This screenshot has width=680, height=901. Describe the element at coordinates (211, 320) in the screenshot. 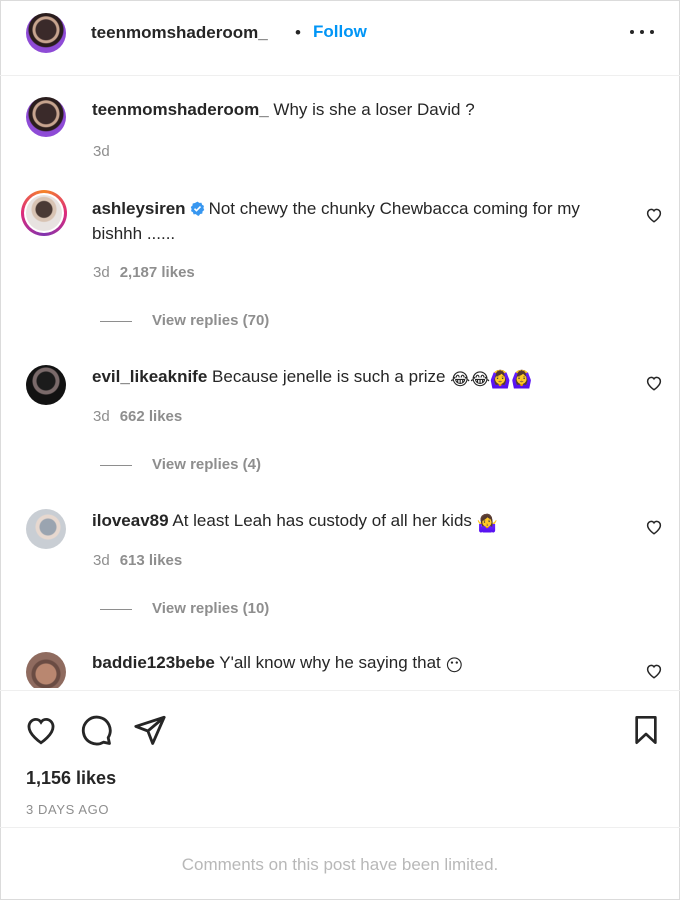

I see `view-replies-label: View replies (70)` at that location.